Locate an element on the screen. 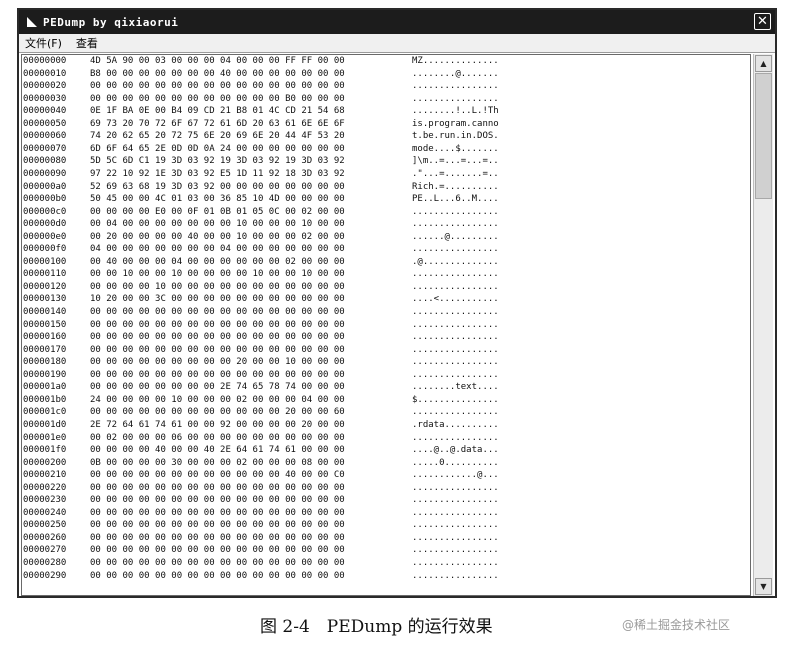  row-offset: 00000070 is located at coordinates (45, 148).